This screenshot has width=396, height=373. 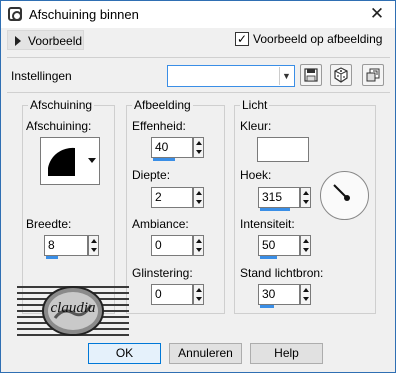 I want to click on app-camera-icon, so click(x=15, y=14).